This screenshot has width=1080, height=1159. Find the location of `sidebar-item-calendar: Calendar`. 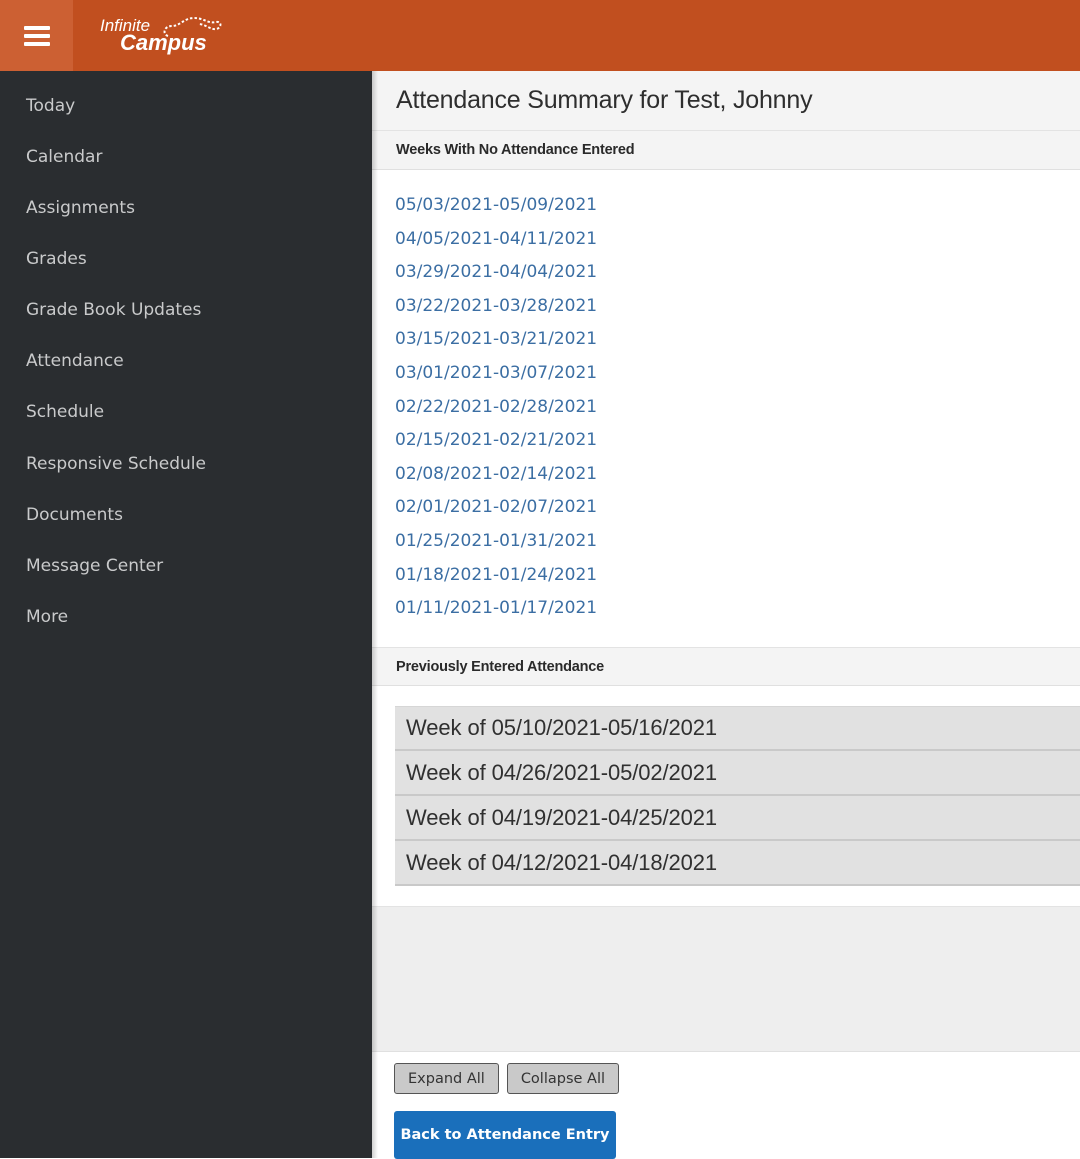

sidebar-item-calendar: Calendar is located at coordinates (186, 157).